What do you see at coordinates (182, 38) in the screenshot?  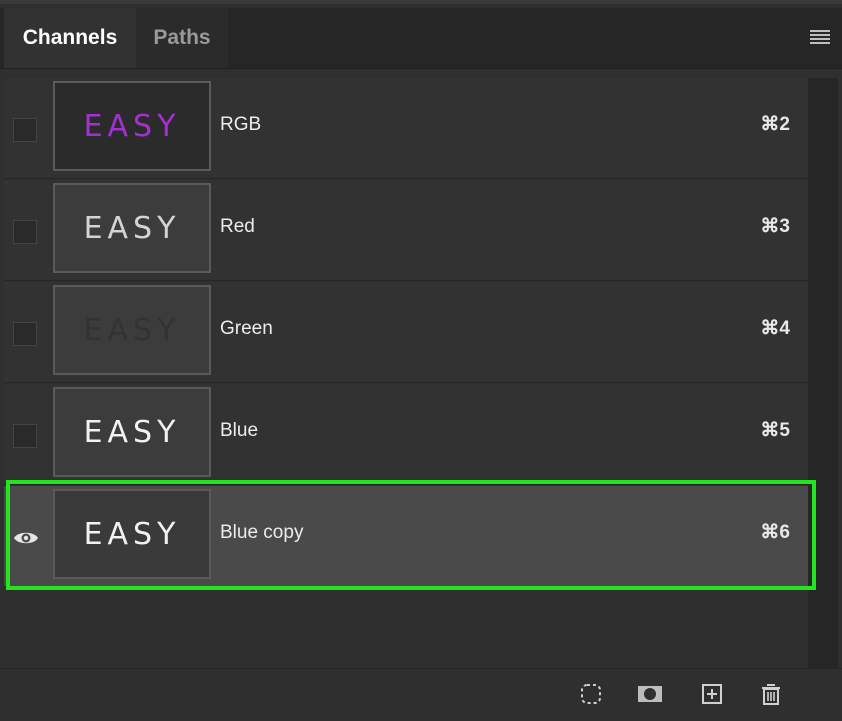 I see `tab-paths: Paths` at bounding box center [182, 38].